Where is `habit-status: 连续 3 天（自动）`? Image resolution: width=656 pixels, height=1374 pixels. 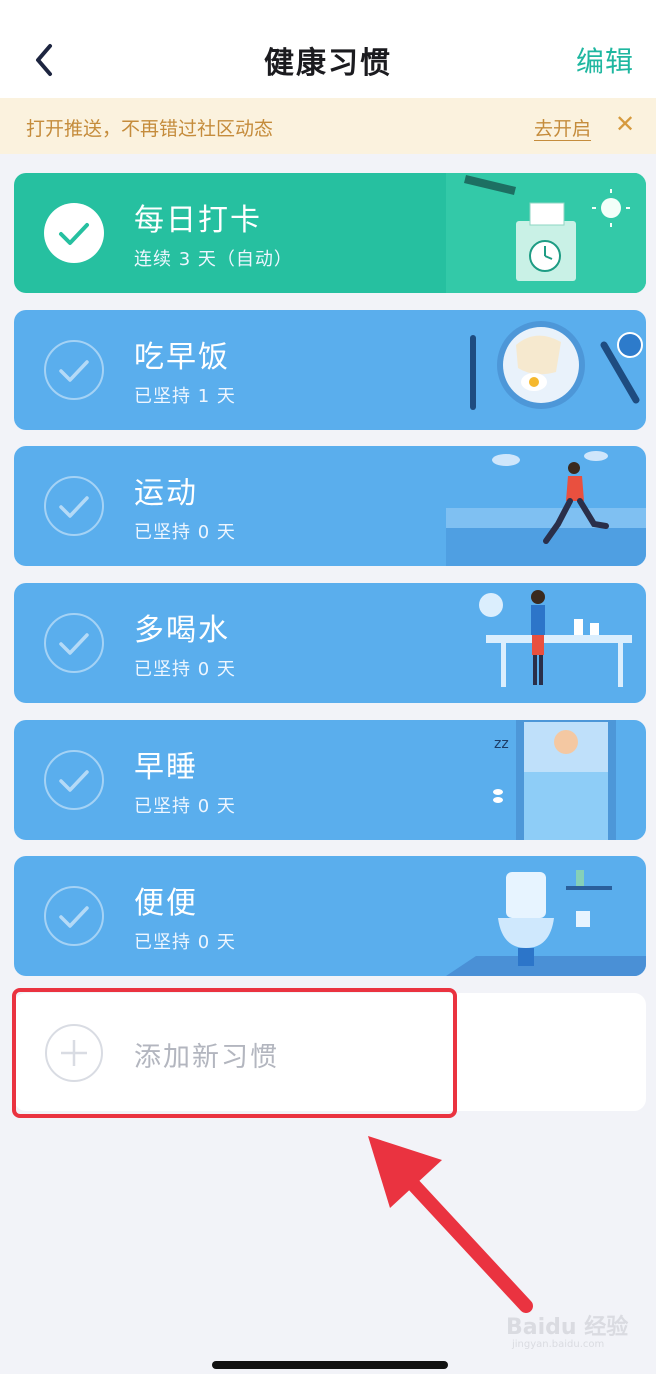
habit-status: 连续 3 天（自动） is located at coordinates (213, 259).